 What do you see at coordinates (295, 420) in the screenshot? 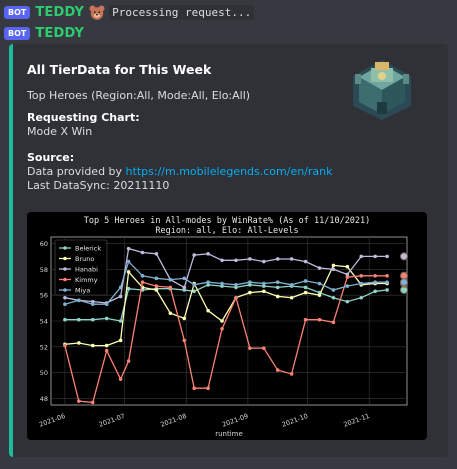
I see `x-tick-label: 2021-10` at bounding box center [295, 420].